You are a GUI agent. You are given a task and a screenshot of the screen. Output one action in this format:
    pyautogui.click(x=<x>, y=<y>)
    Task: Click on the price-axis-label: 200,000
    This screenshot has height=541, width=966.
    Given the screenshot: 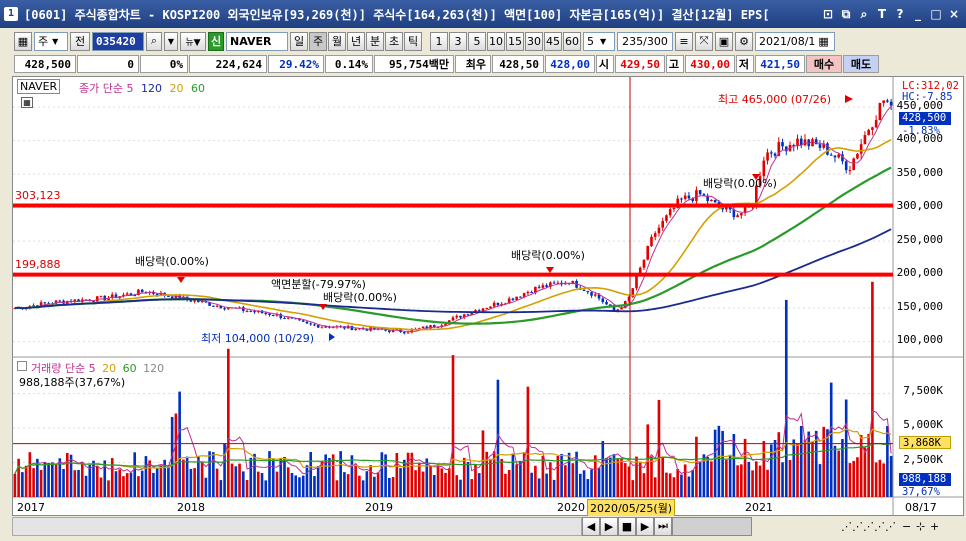 What is the action you would take?
    pyautogui.click(x=919, y=272)
    